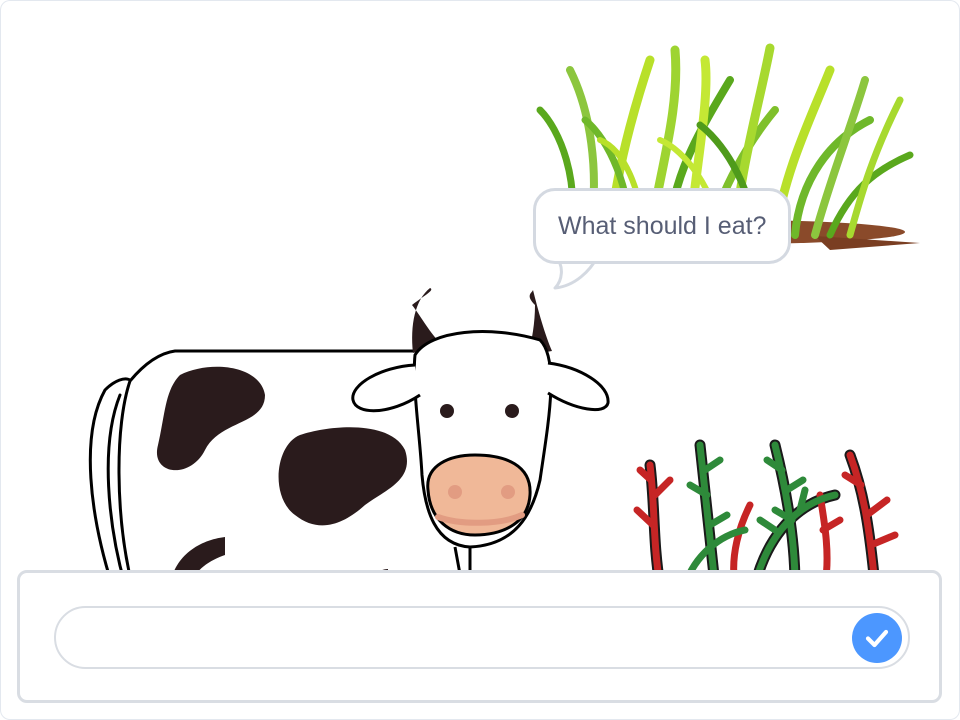 Image resolution: width=960 pixels, height=720 pixels. I want to click on speech-bubble-text: What should I eat?, so click(662, 225).